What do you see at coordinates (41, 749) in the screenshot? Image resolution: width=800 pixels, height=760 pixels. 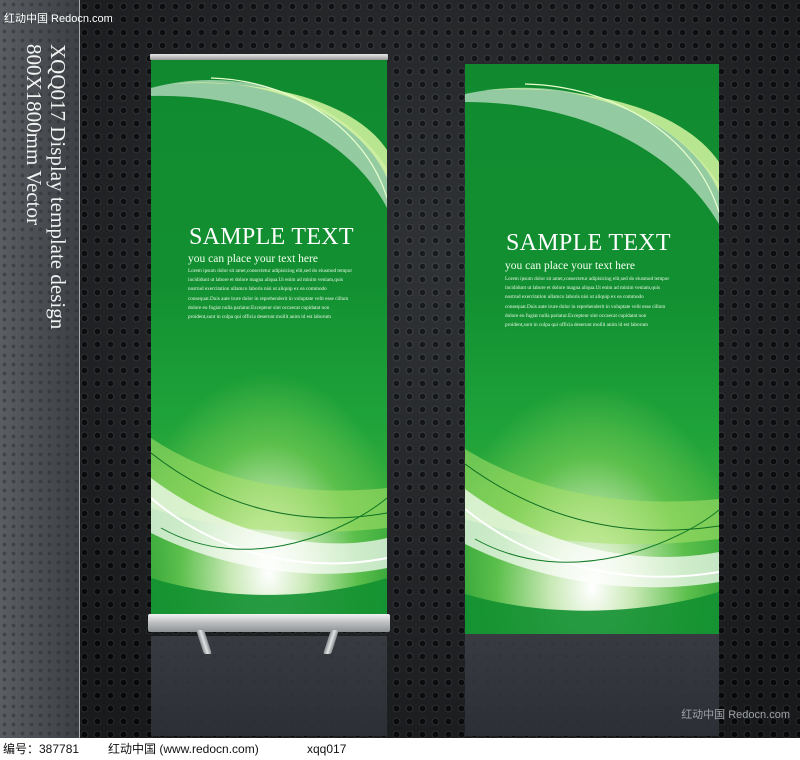 I see `footer-id: 编号：387781` at bounding box center [41, 749].